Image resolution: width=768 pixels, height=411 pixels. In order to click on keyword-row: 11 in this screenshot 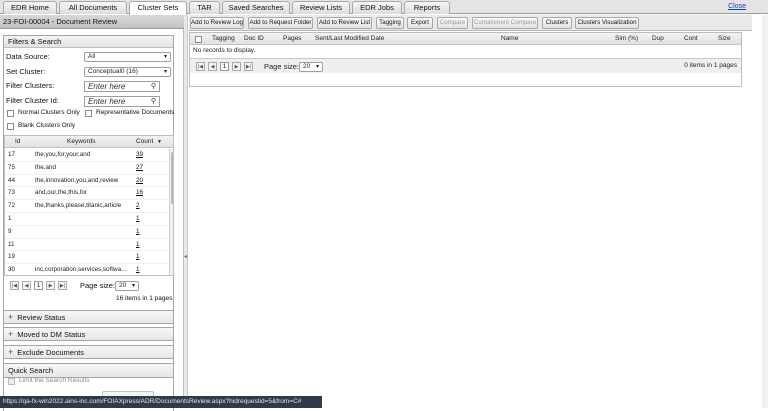, I will do `click(86, 219)`.